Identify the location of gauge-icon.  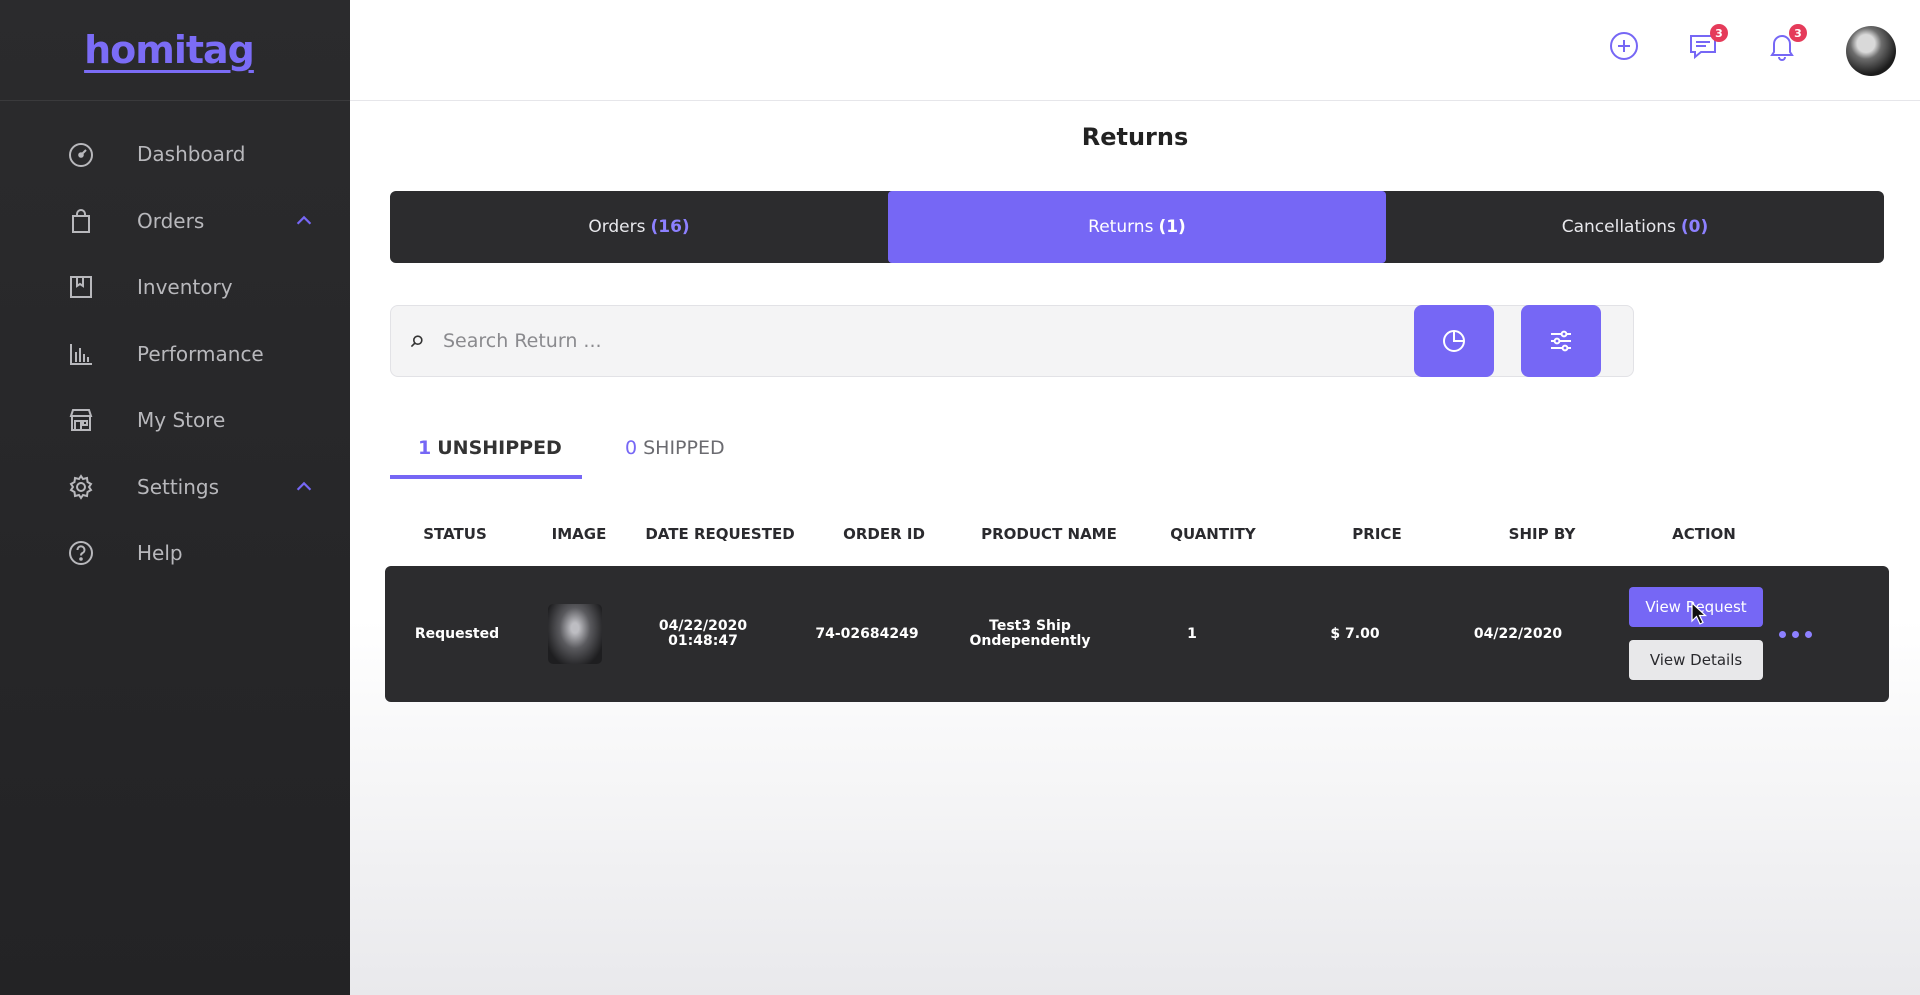
(81, 154).